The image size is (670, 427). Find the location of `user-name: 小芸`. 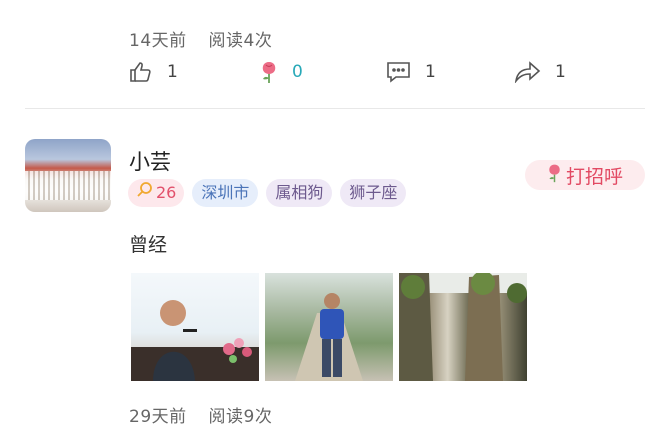

user-name: 小芸 is located at coordinates (150, 161).